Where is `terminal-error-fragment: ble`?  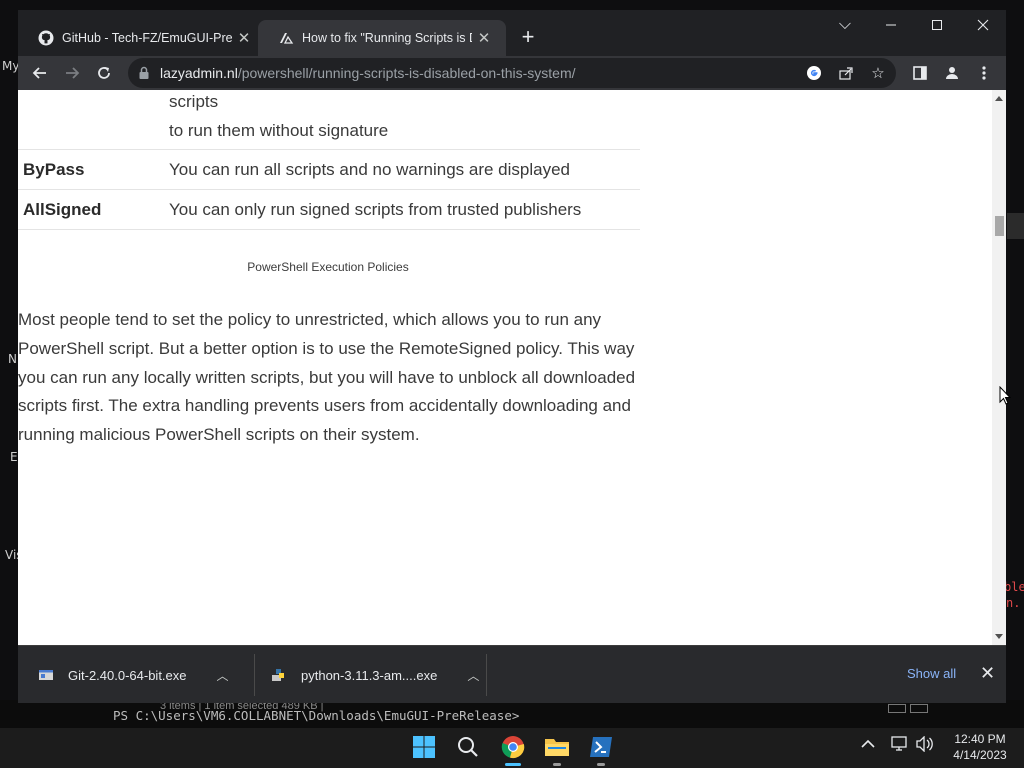 terminal-error-fragment: ble is located at coordinates (1014, 587).